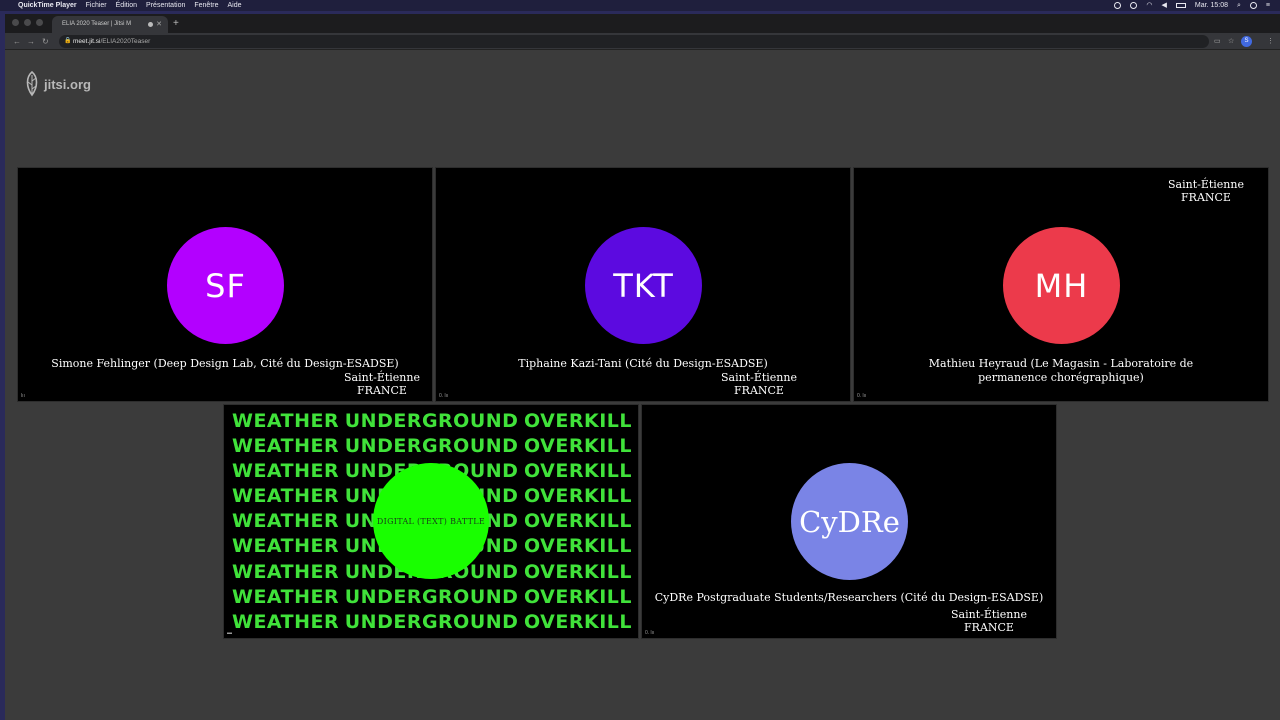 The height and width of the screenshot is (720, 1280). Describe the element at coordinates (31, 41) in the screenshot. I see `forward-icon: →` at that location.